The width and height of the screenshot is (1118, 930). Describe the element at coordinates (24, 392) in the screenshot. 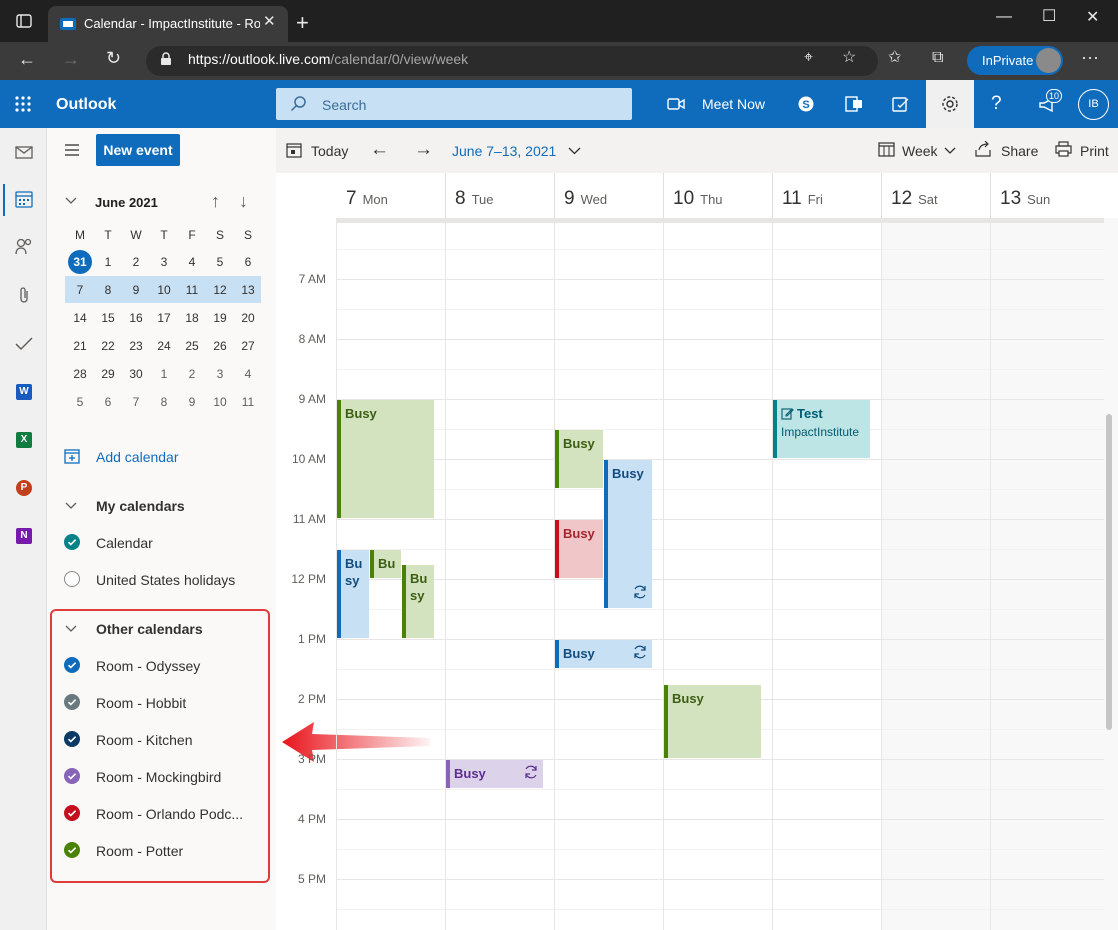

I see `word-icon: W` at that location.